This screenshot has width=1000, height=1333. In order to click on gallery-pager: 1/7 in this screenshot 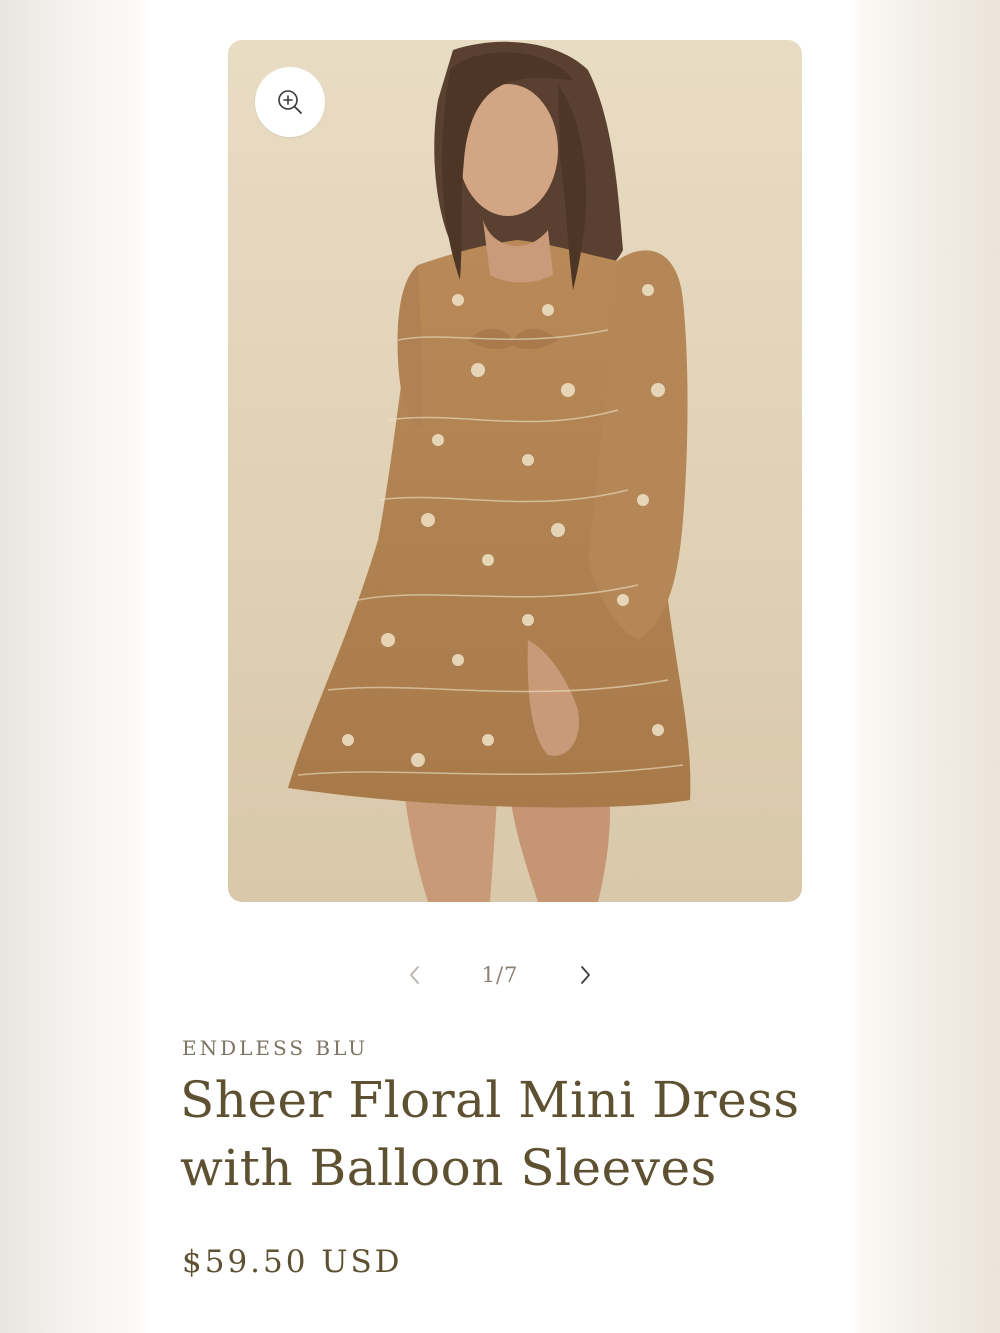, I will do `click(500, 975)`.